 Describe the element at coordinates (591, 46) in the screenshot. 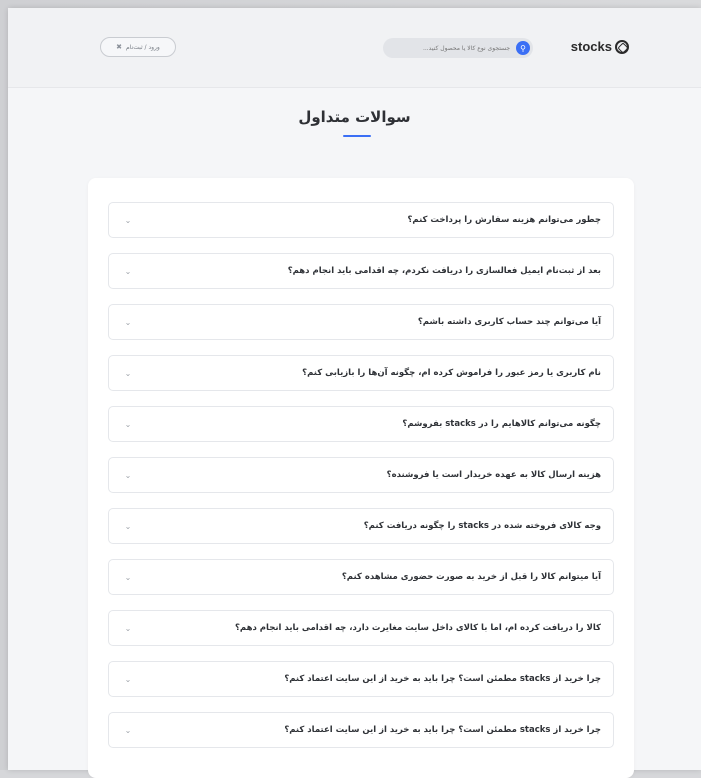

I see `logo-text: stocks` at that location.